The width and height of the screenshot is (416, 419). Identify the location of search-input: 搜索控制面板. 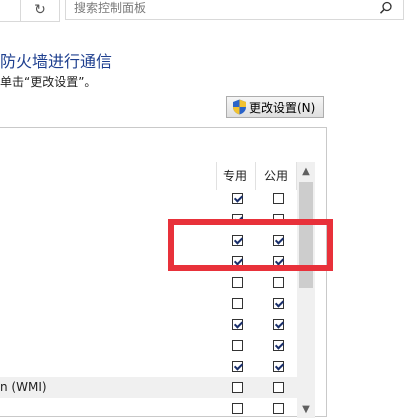
(234, 10).